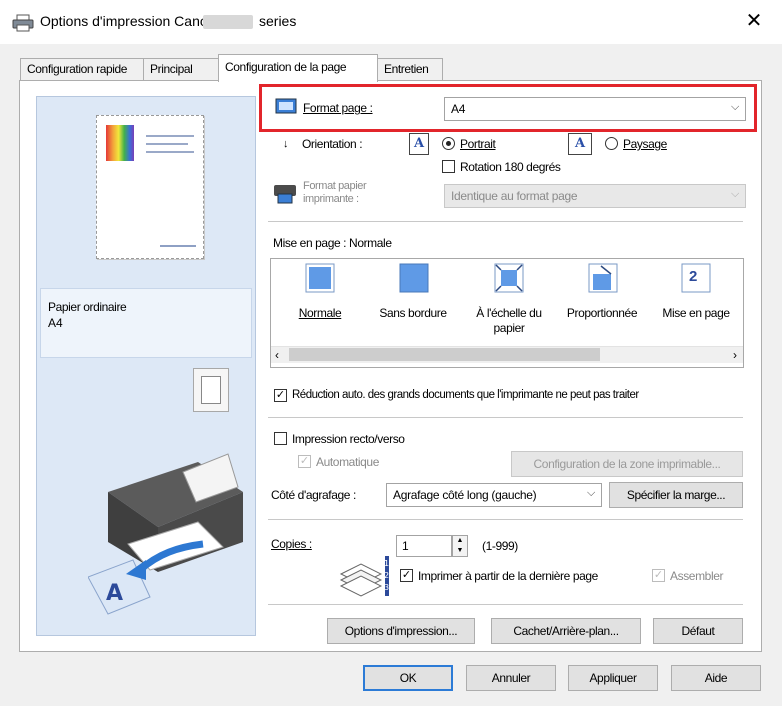 This screenshot has width=782, height=706. What do you see at coordinates (320, 278) in the screenshot?
I see `layout-normal-icon` at bounding box center [320, 278].